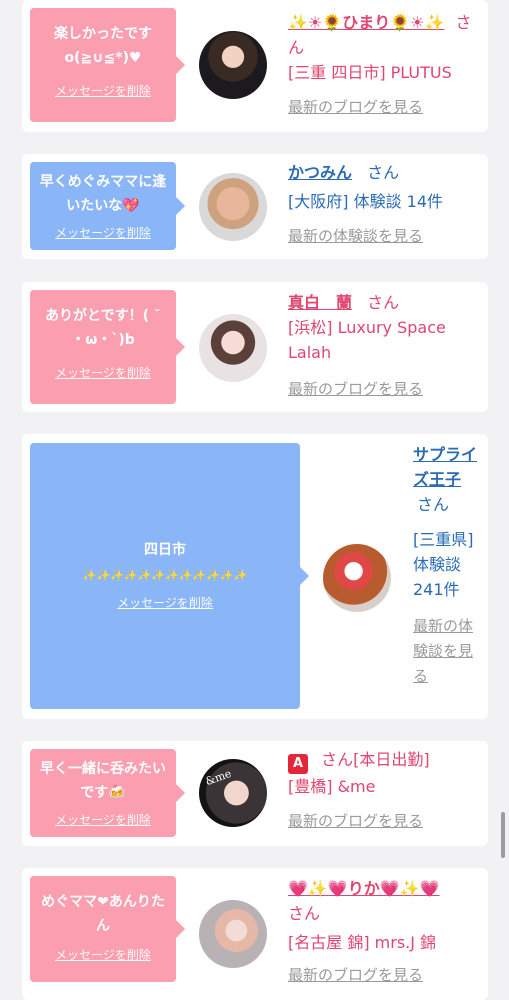 This screenshot has height=1000, width=509. I want to click on message-bubble: めぐママ❤あんりたん メッセージを削除, so click(107, 929).